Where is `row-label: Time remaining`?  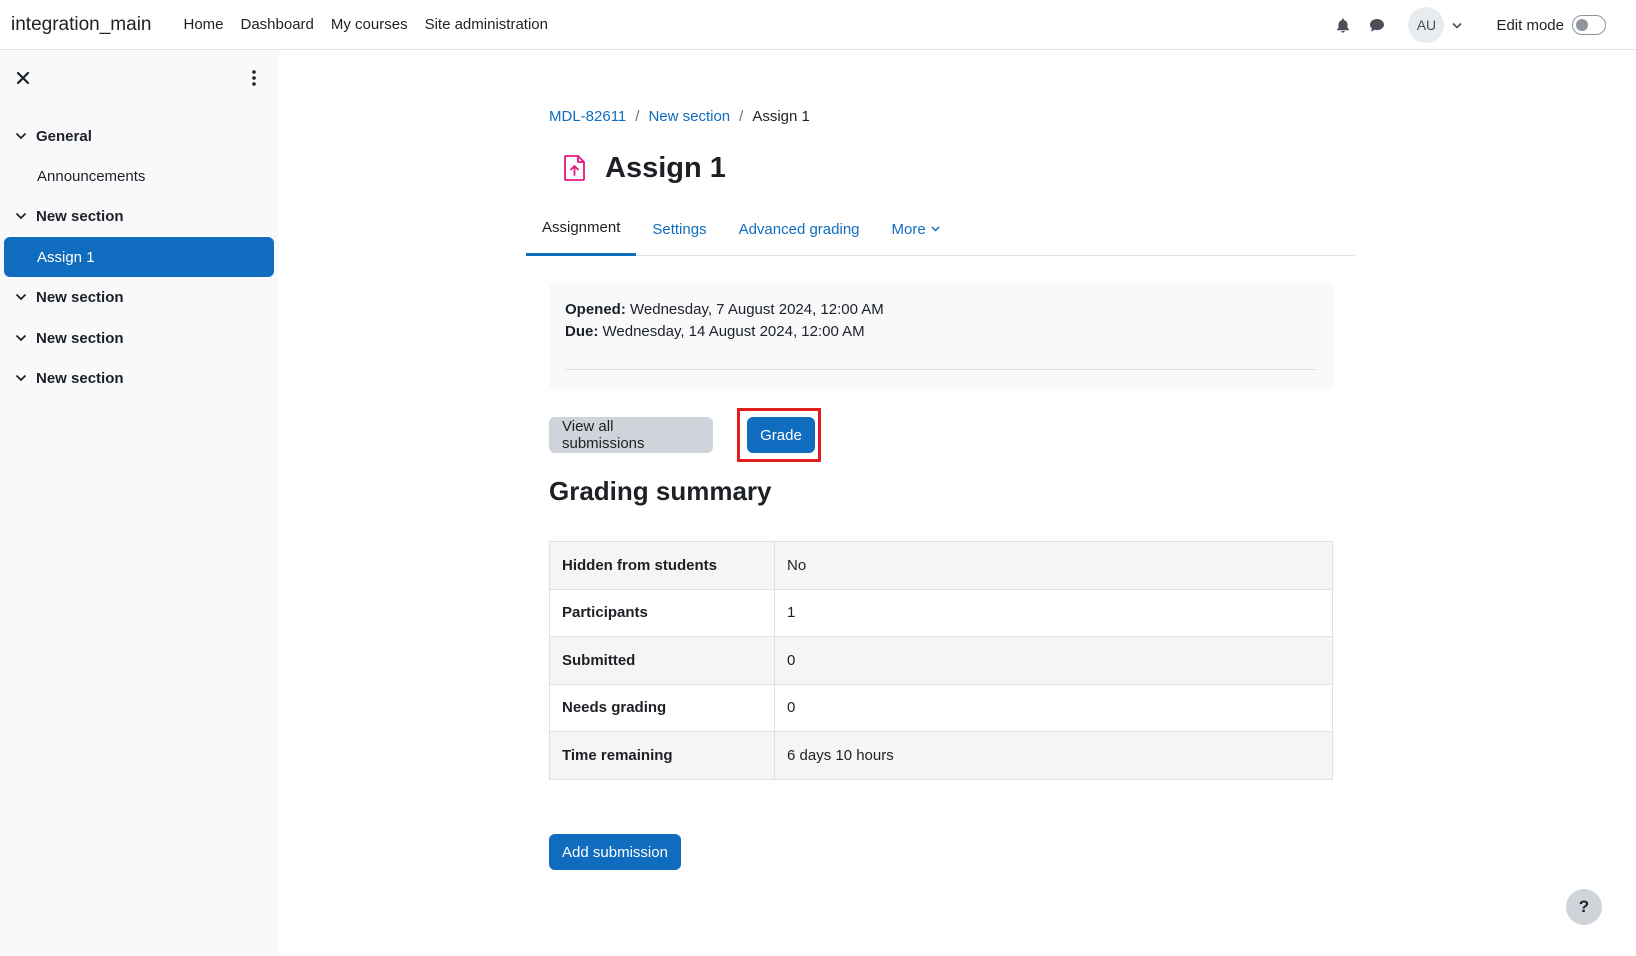 row-label: Time remaining is located at coordinates (662, 755).